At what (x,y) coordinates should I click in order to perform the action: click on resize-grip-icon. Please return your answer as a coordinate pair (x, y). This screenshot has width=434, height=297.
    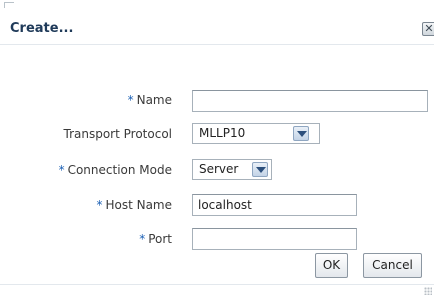
    Looking at the image, I should click on (428, 291).